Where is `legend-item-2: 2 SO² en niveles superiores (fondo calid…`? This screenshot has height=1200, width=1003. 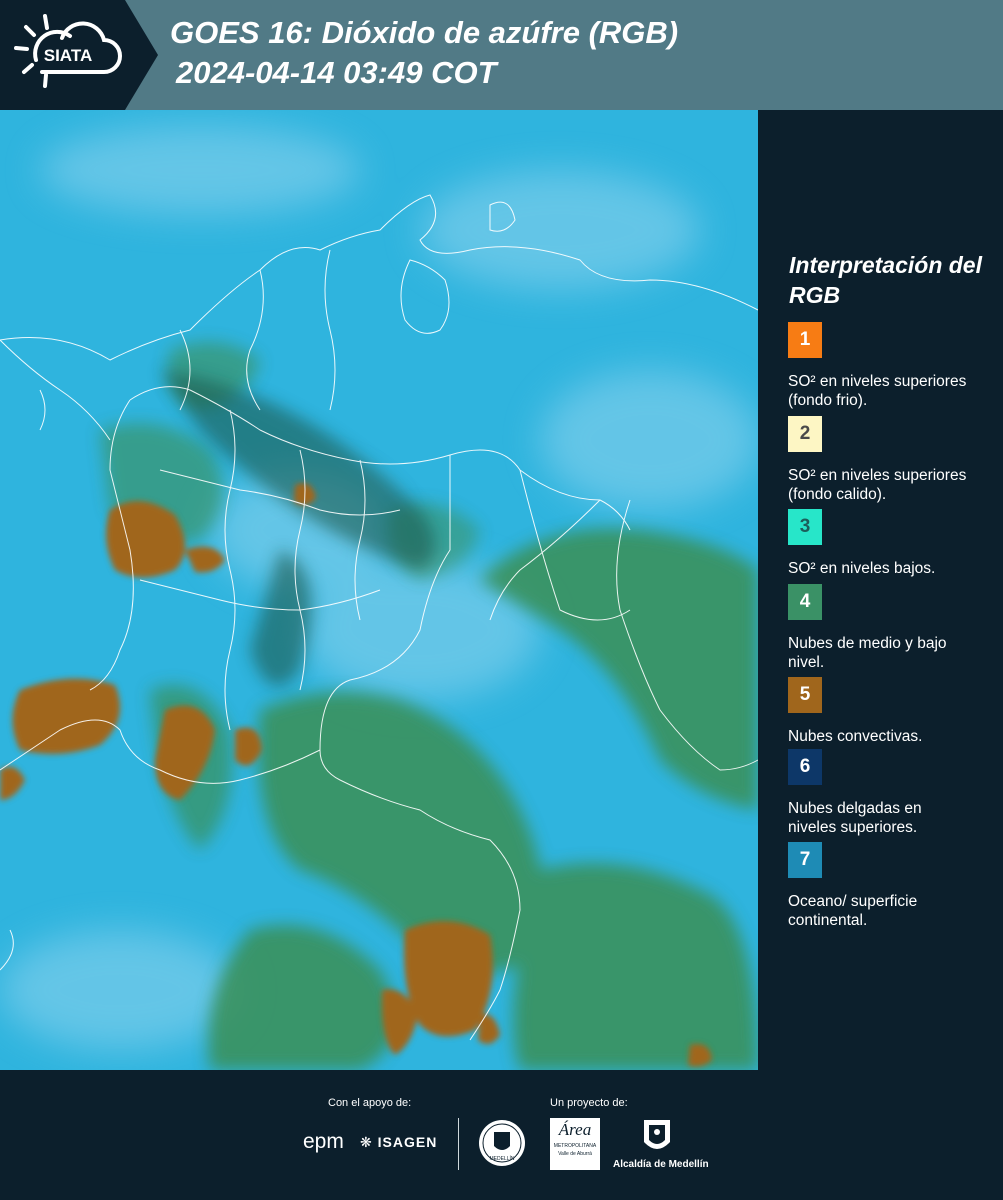
legend-item-2: 2 SO² en niveles superiores (fondo calid… is located at coordinates (893, 460).